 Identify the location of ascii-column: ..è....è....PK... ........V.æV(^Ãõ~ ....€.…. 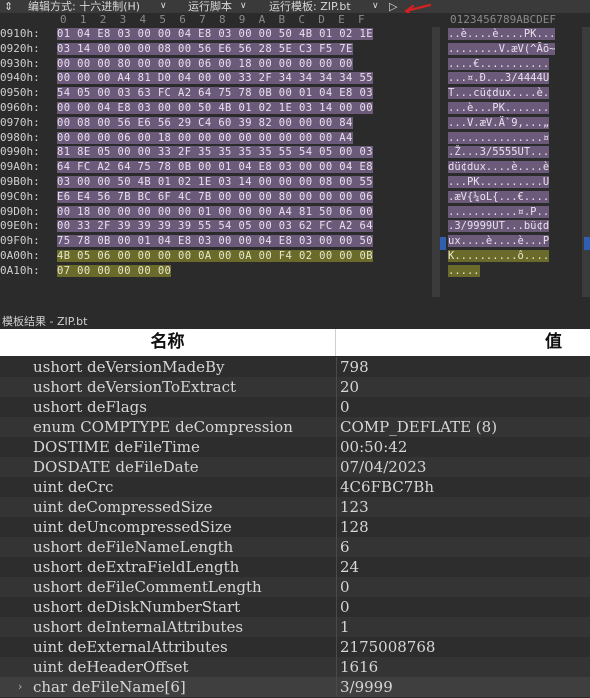
(516, 153).